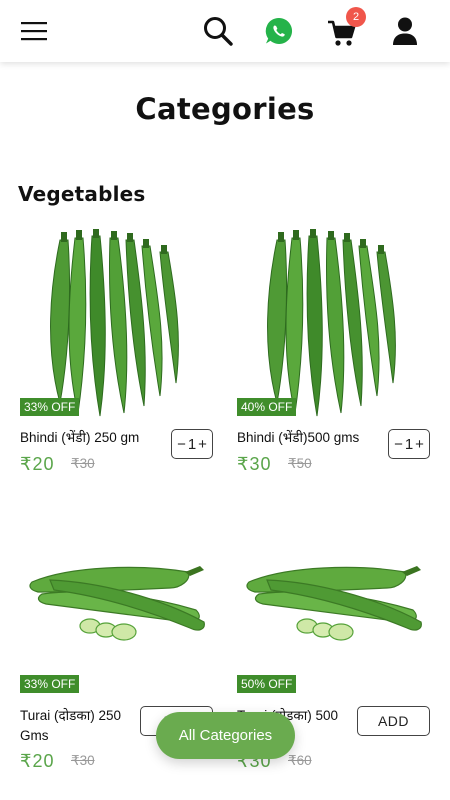  What do you see at coordinates (267, 684) in the screenshot?
I see `discount-badge: 50% OFF` at bounding box center [267, 684].